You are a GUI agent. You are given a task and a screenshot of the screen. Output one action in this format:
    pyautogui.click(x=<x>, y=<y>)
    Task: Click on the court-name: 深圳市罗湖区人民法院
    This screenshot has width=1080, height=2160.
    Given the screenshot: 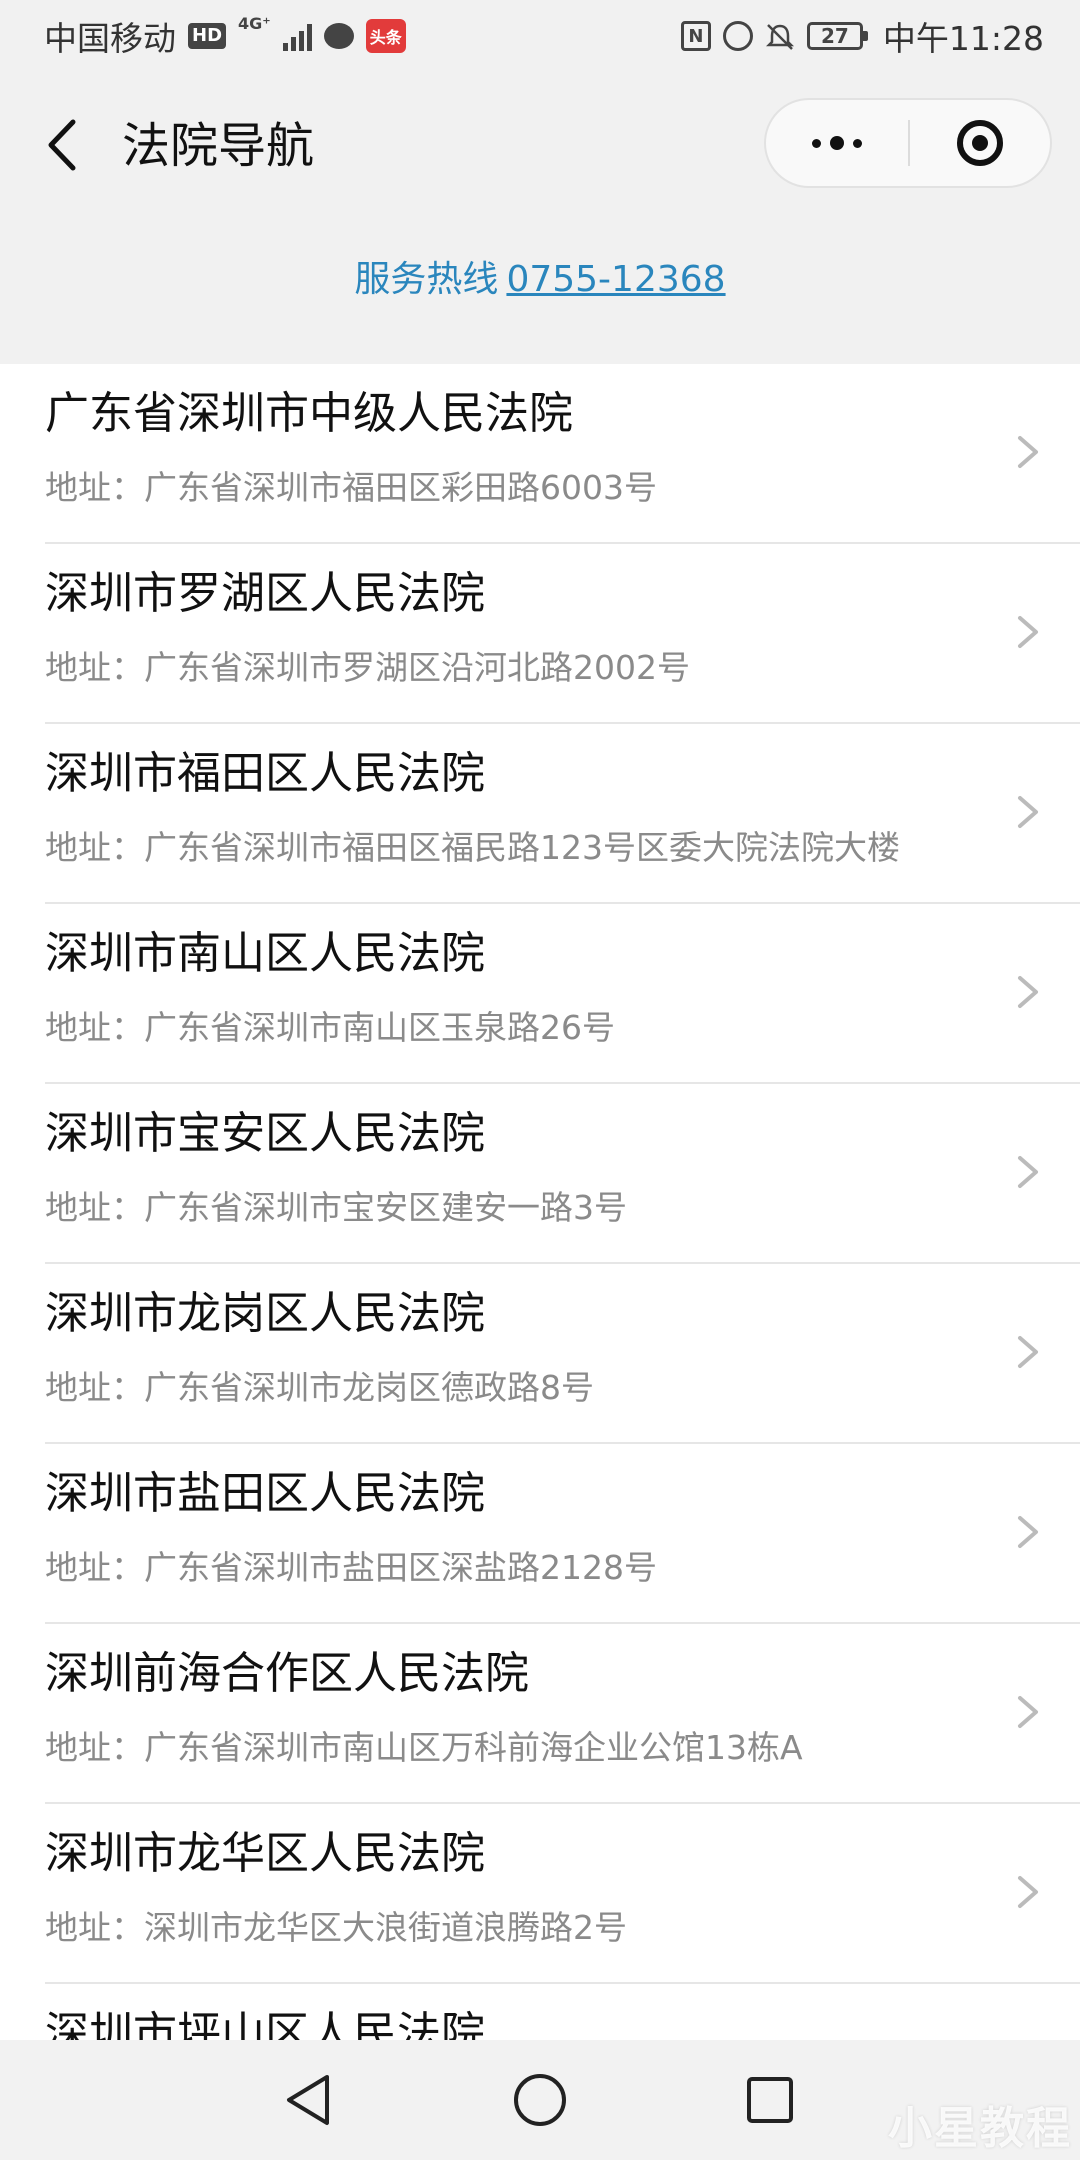 What is the action you would take?
    pyautogui.click(x=265, y=593)
    